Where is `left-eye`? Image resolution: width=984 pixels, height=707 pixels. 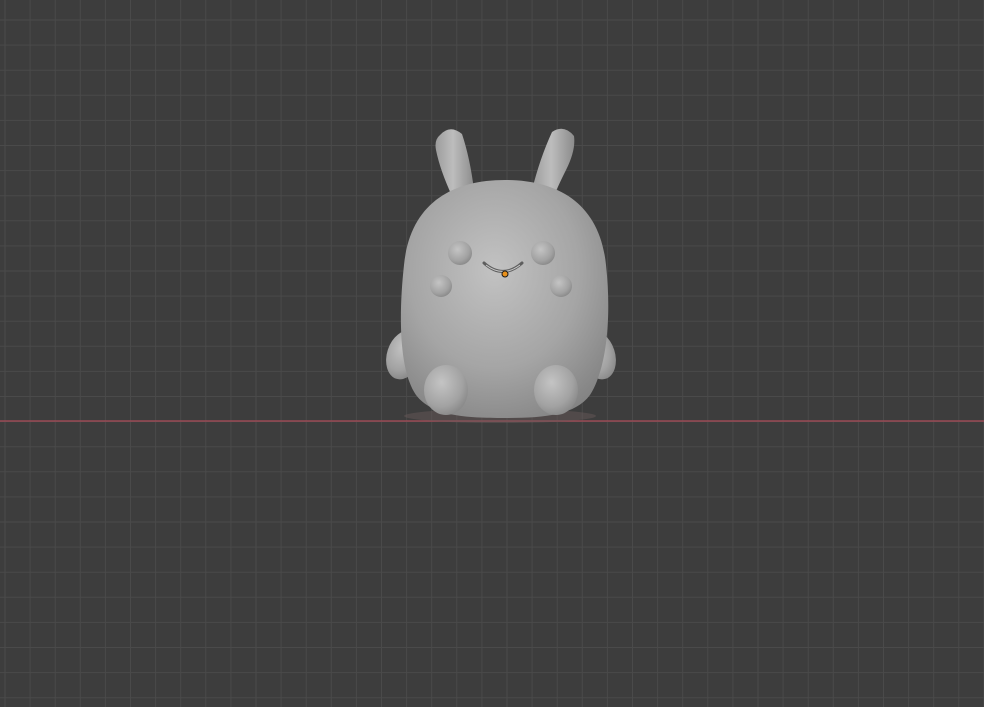 left-eye is located at coordinates (460, 253).